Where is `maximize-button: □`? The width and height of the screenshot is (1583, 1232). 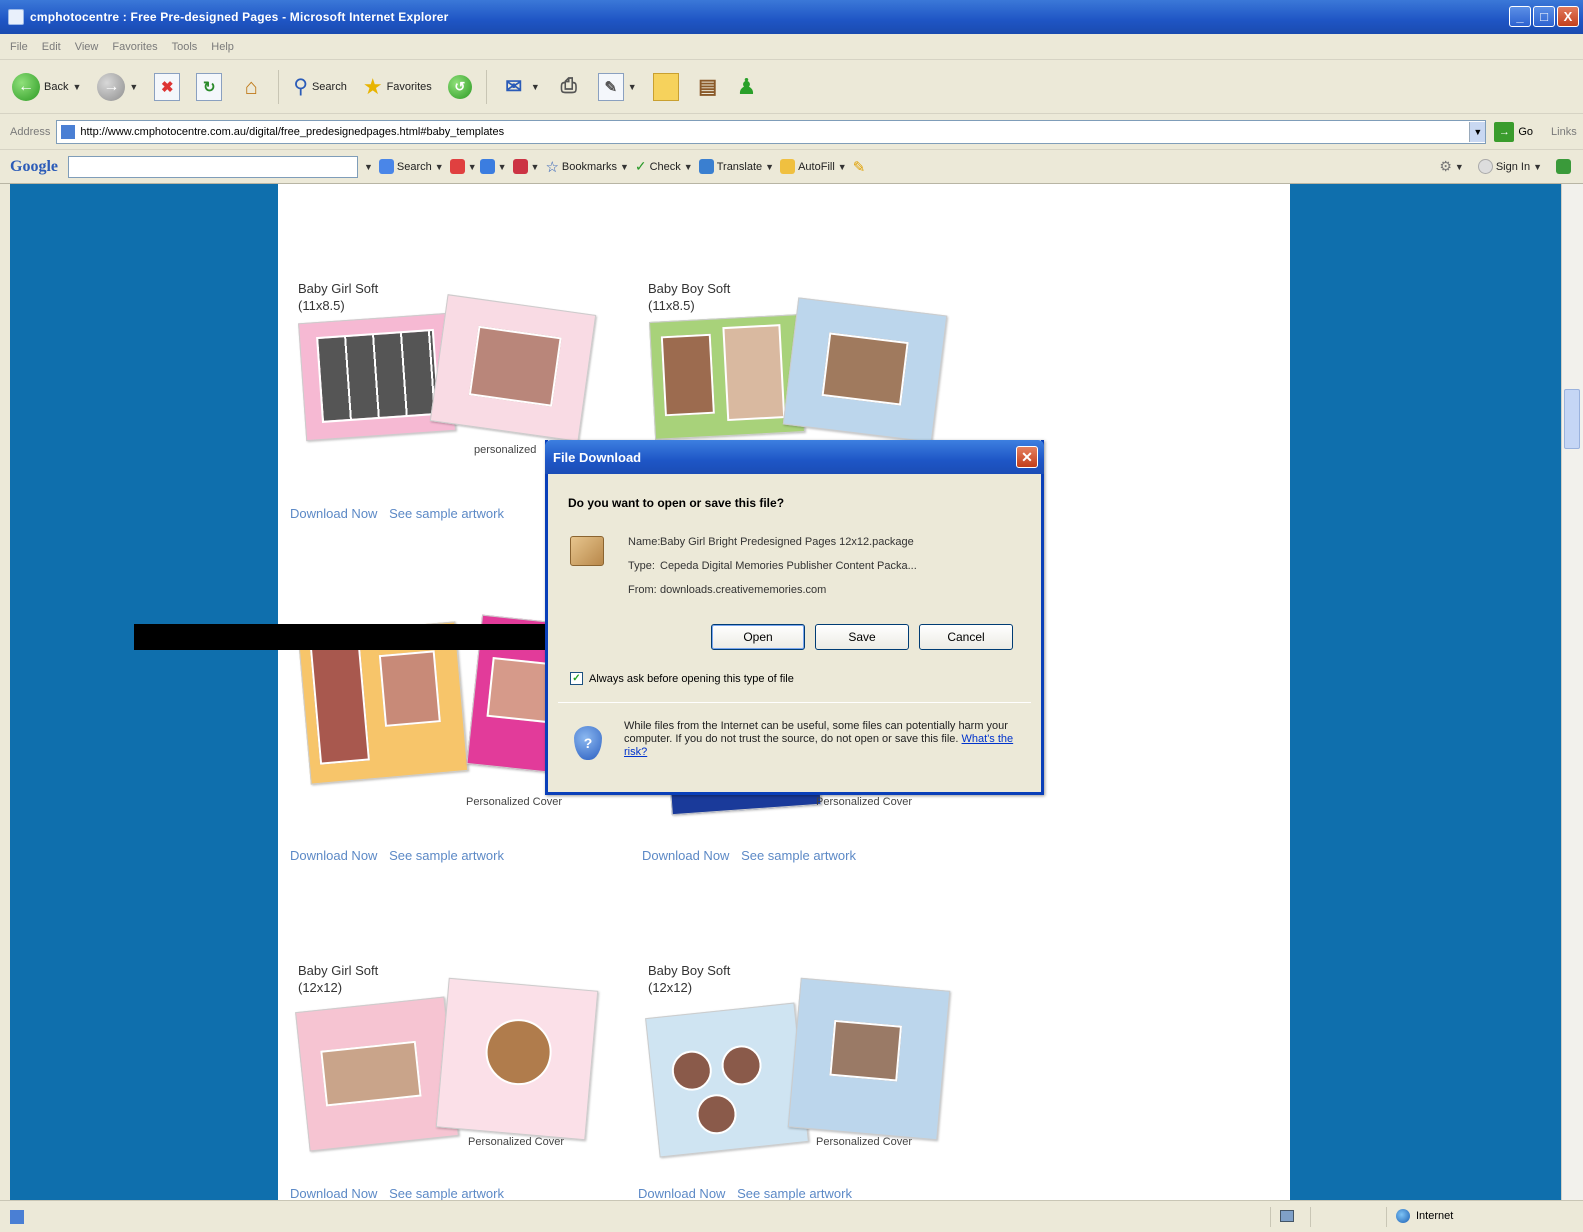
maximize-button: □ is located at coordinates (1544, 16).